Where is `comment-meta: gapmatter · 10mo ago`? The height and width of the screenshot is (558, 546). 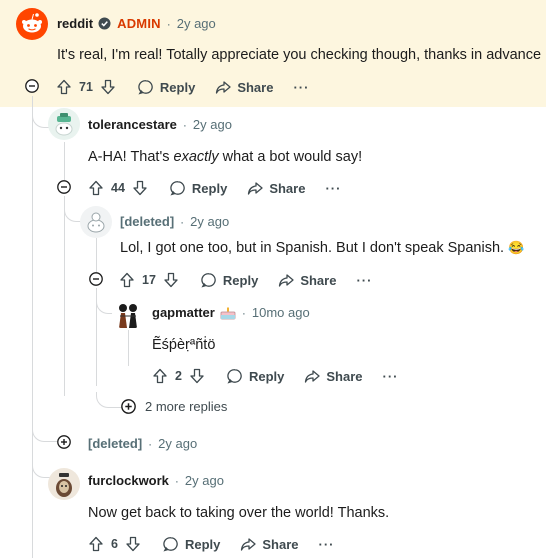
comment-meta: gapmatter · 10mo ago is located at coordinates (231, 312).